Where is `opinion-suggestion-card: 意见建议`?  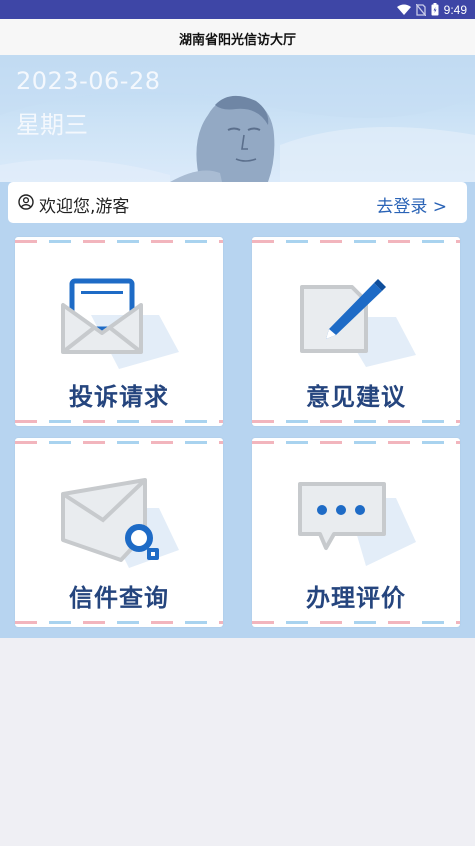 opinion-suggestion-card: 意见建议 is located at coordinates (356, 331).